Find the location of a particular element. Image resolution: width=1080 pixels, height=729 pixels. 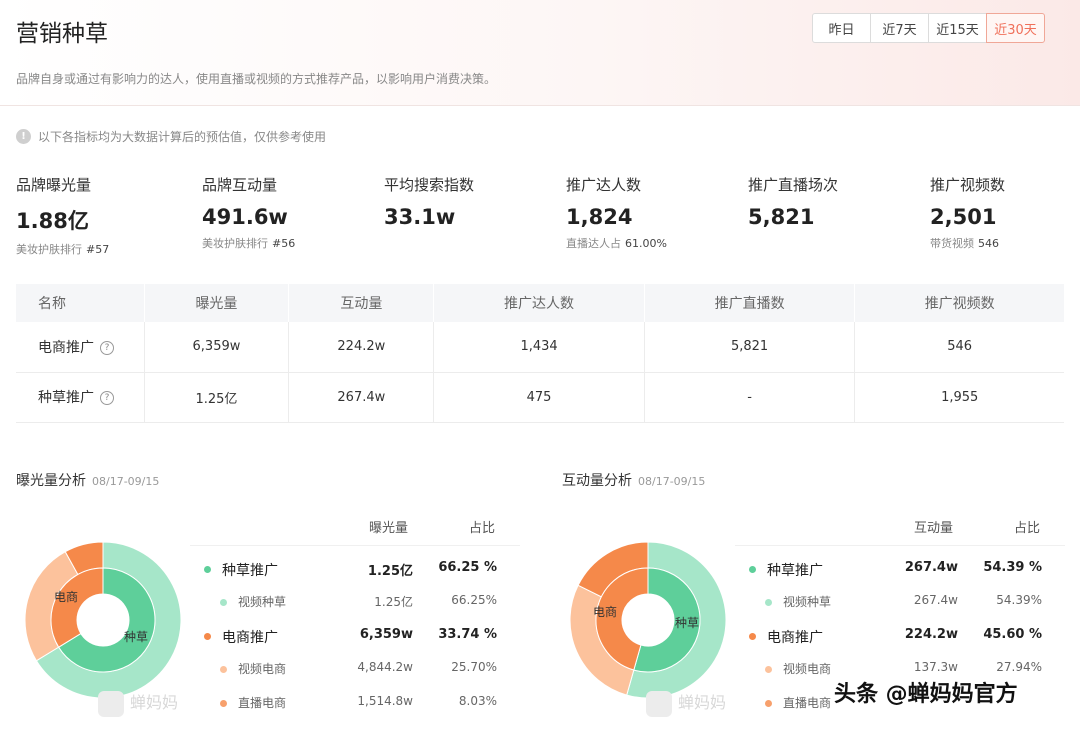

metric-avg-search-index: 平均搜索指数 33.1w is located at coordinates (469, 201).